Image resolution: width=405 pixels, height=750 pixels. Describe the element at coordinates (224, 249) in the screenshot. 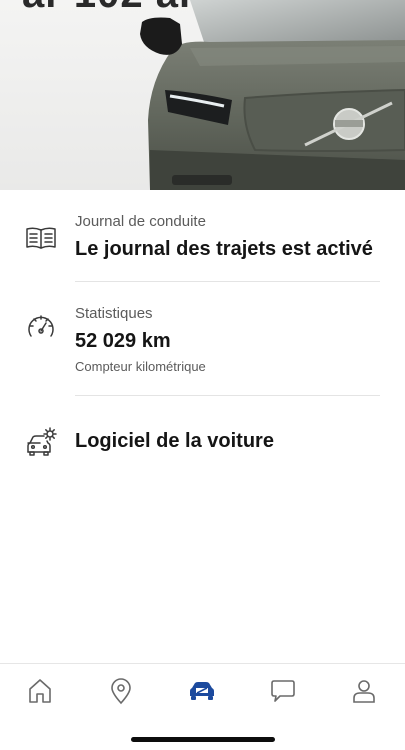

I see `driving-journal-status: Le journal des trajets est activé` at that location.